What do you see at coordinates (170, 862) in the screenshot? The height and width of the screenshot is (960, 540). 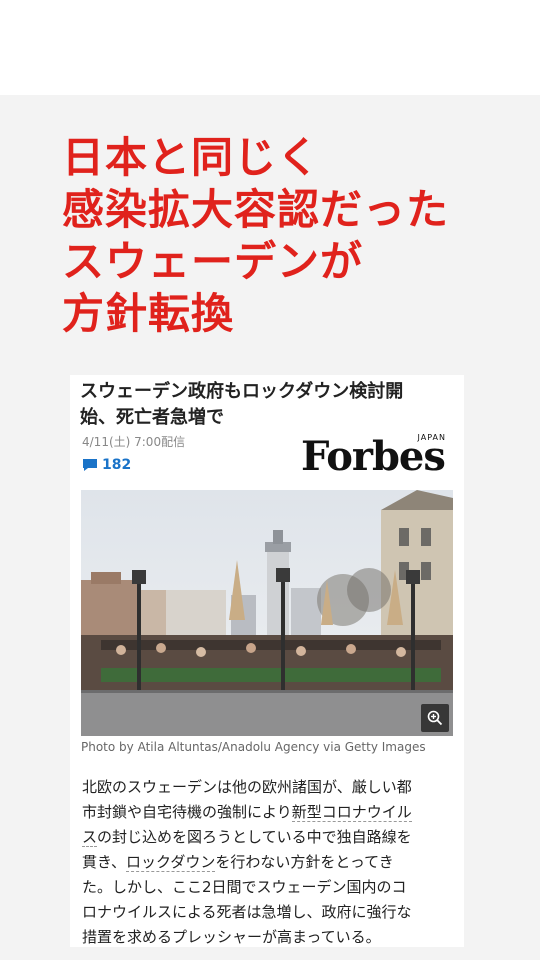 I see `keyword-link-lockdown: ロックダウン` at bounding box center [170, 862].